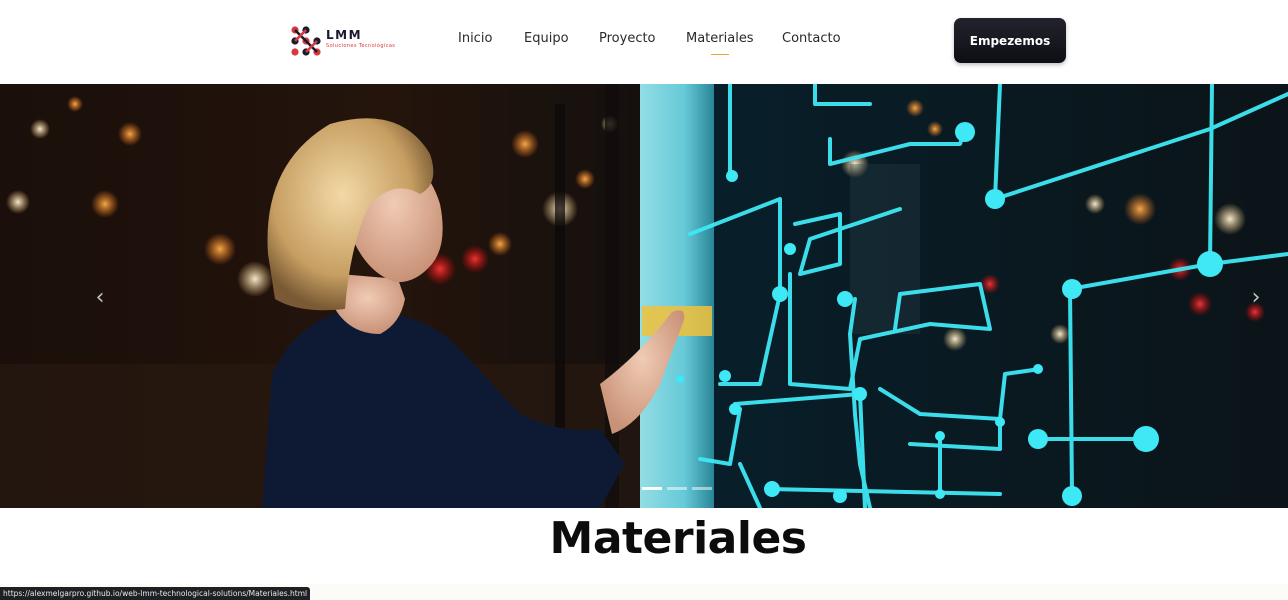 This screenshot has width=1288, height=600. What do you see at coordinates (546, 38) in the screenshot?
I see `nav-link-equipo: Equipo` at bounding box center [546, 38].